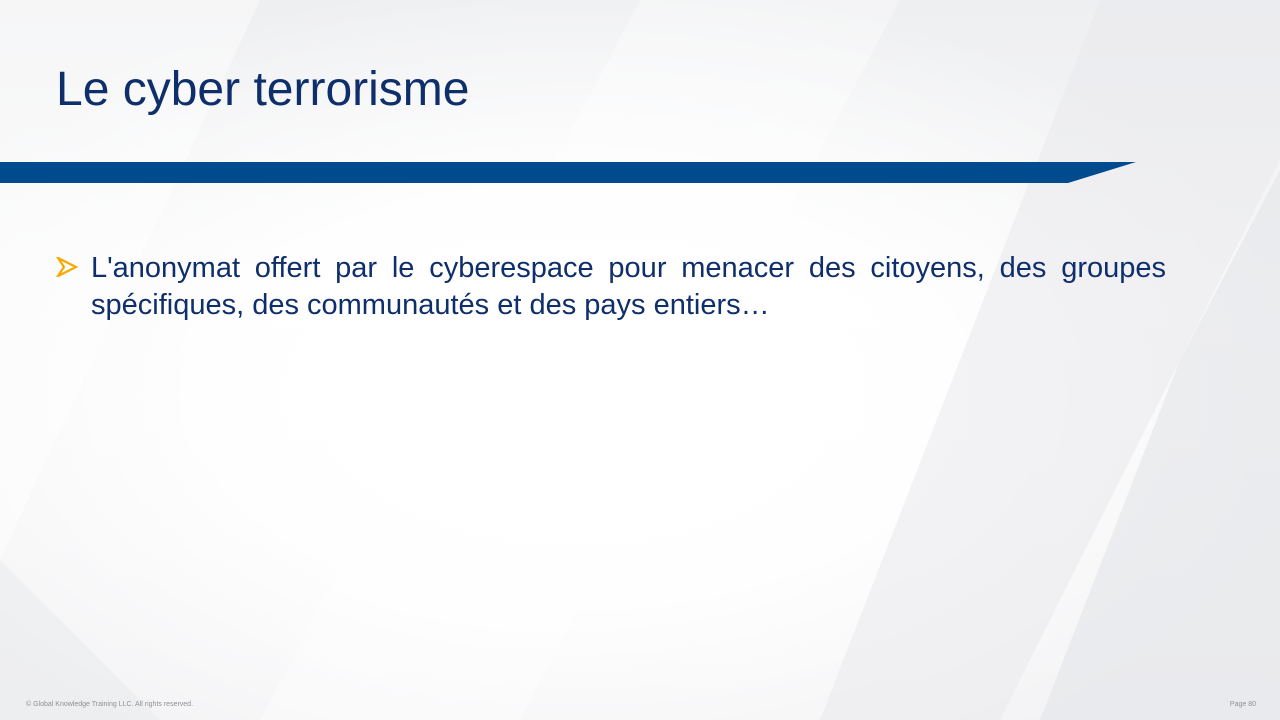 The height and width of the screenshot is (720, 1280). I want to click on slide-title: Le cyber terrorisme, so click(263, 89).